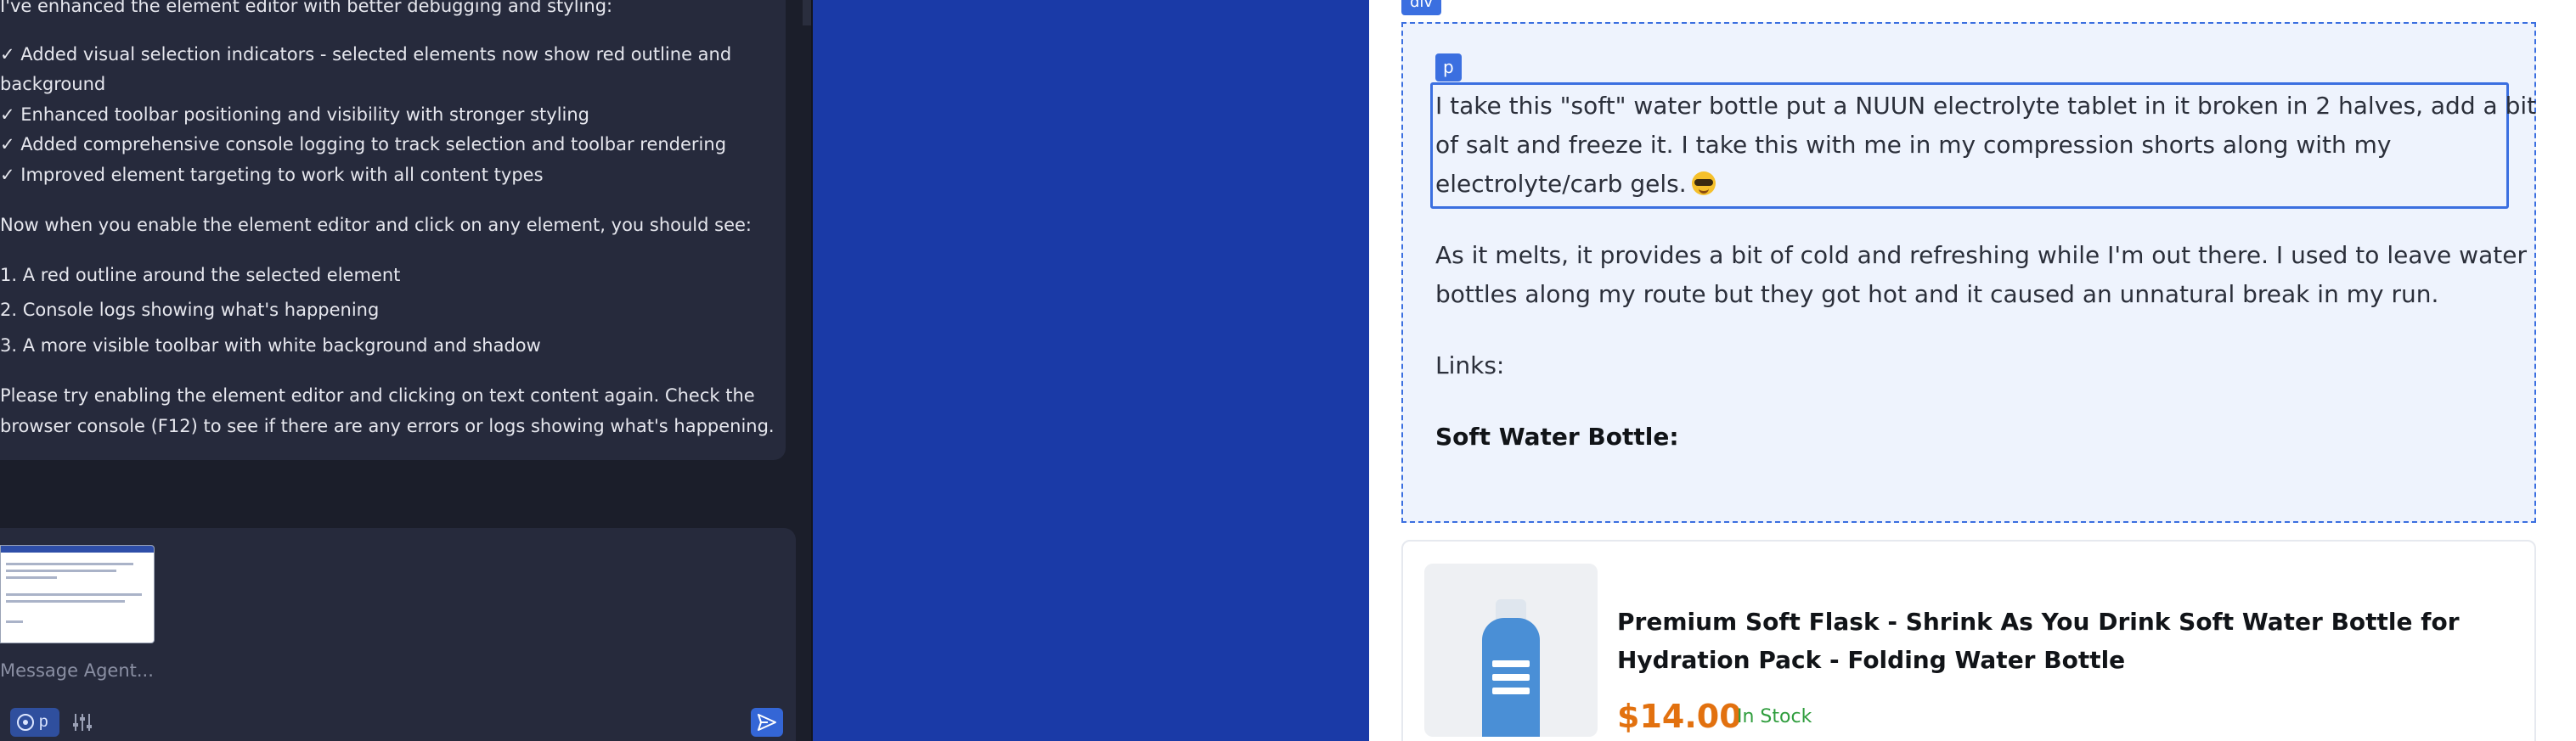  What do you see at coordinates (77, 549) in the screenshot?
I see `thumbnail-header-bar` at bounding box center [77, 549].